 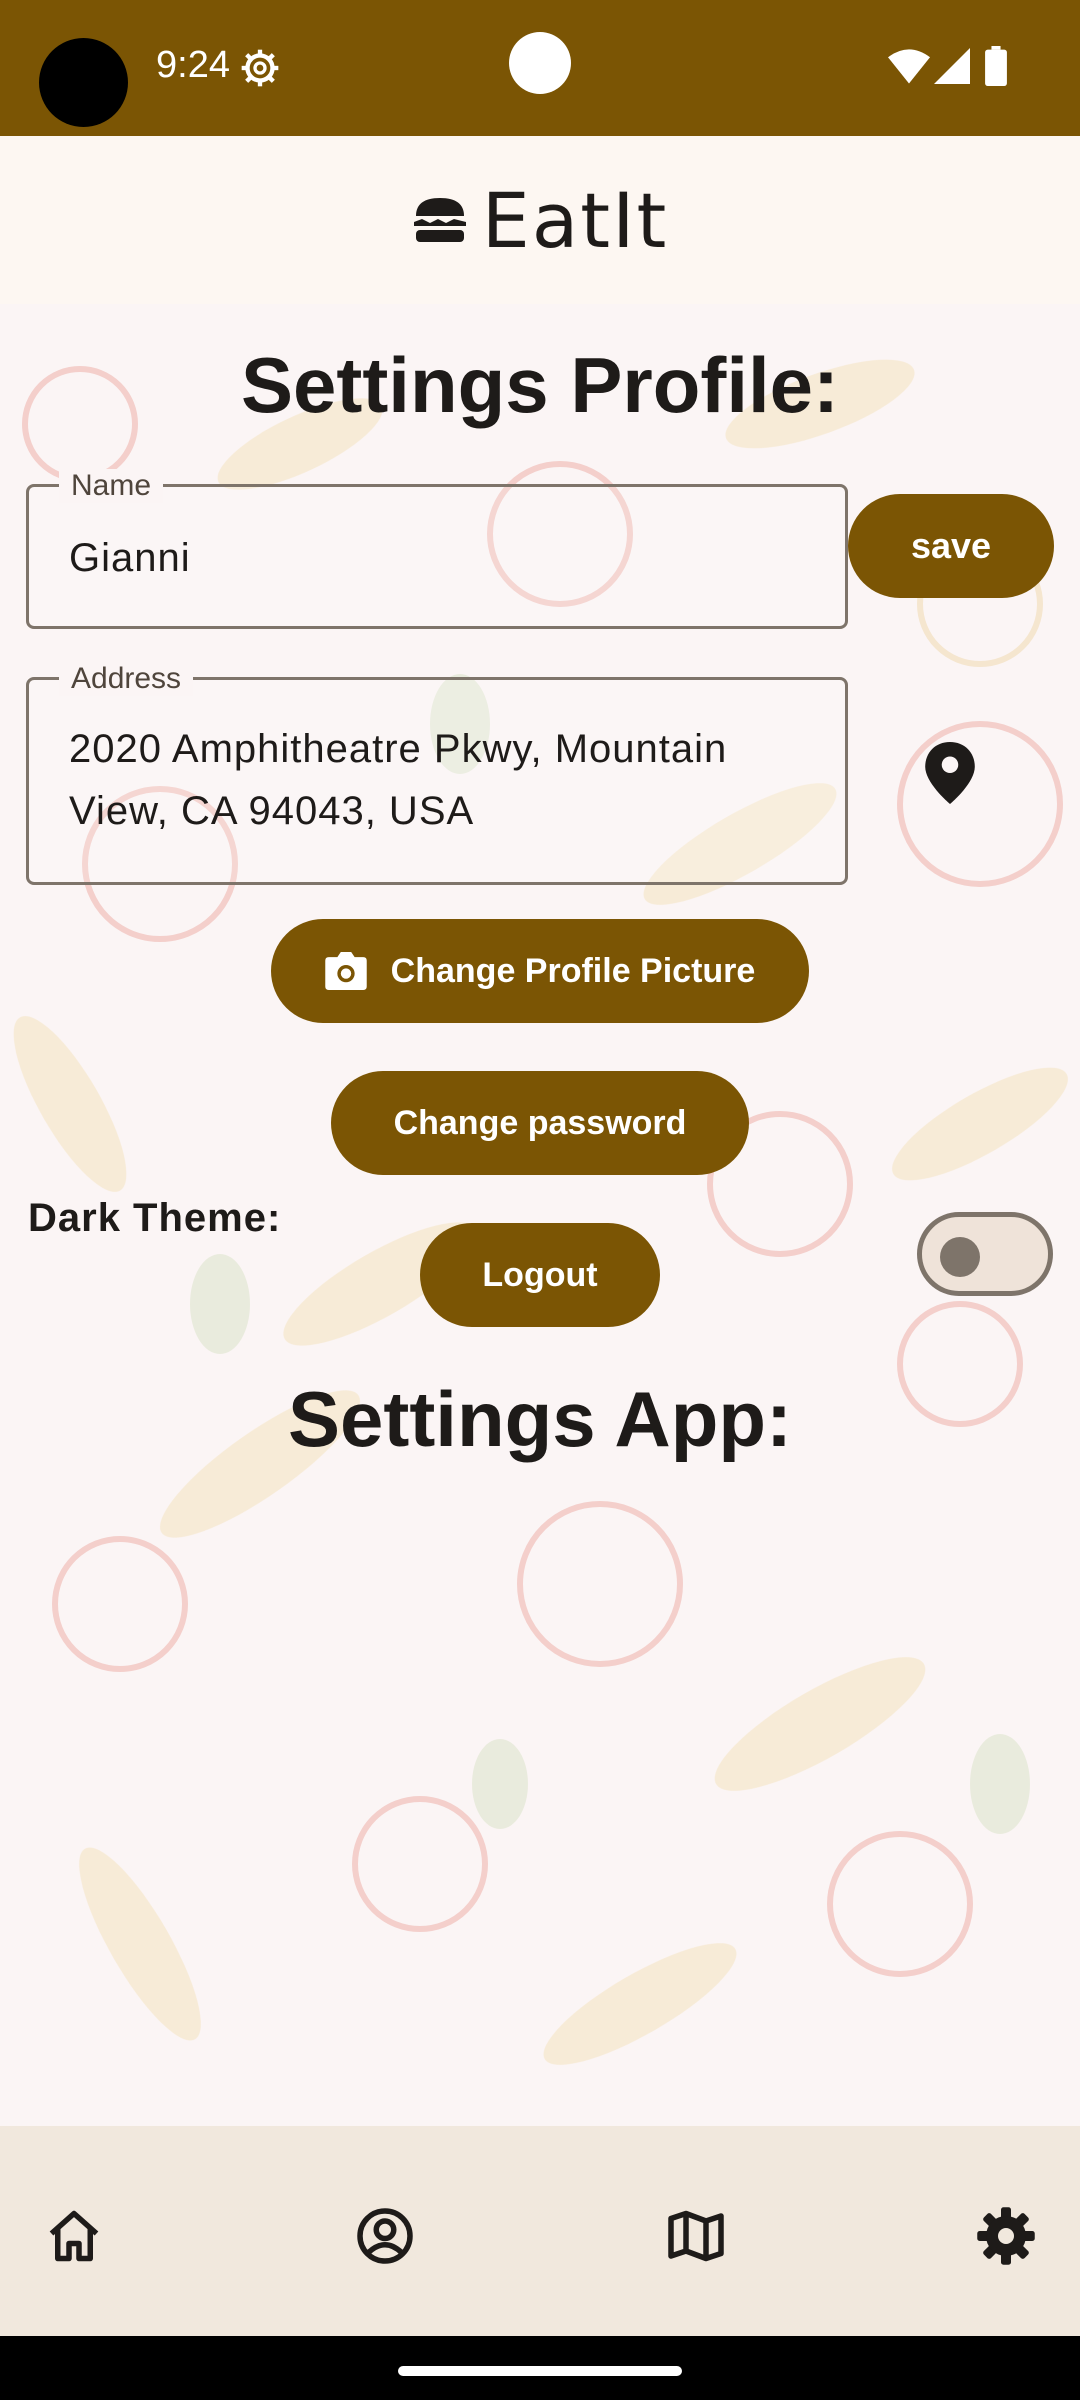 What do you see at coordinates (74, 2236) in the screenshot?
I see `home-icon` at bounding box center [74, 2236].